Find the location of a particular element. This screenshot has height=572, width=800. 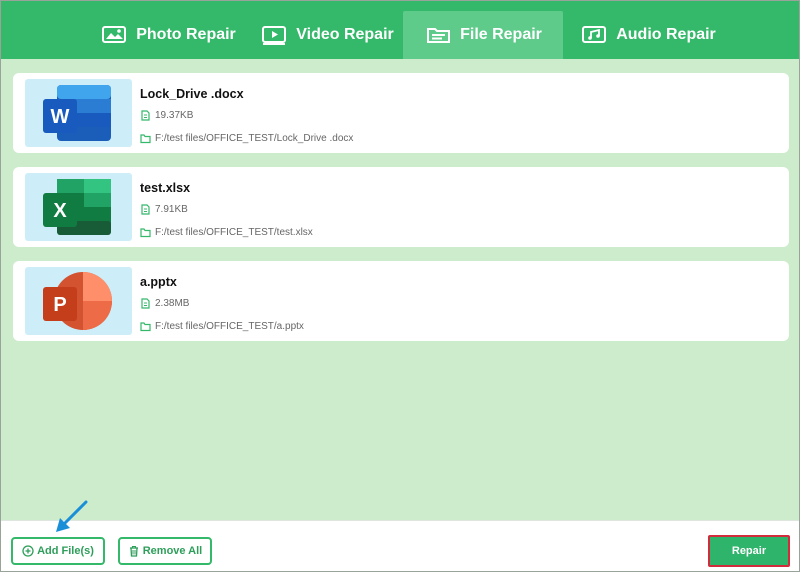

file-thumbnail: W is located at coordinates (78, 113).